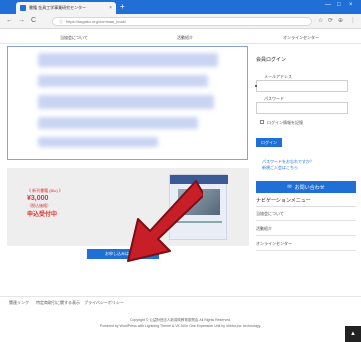  What do you see at coordinates (122, 7) in the screenshot?
I see `new-tab-button: +` at bounding box center [122, 7].